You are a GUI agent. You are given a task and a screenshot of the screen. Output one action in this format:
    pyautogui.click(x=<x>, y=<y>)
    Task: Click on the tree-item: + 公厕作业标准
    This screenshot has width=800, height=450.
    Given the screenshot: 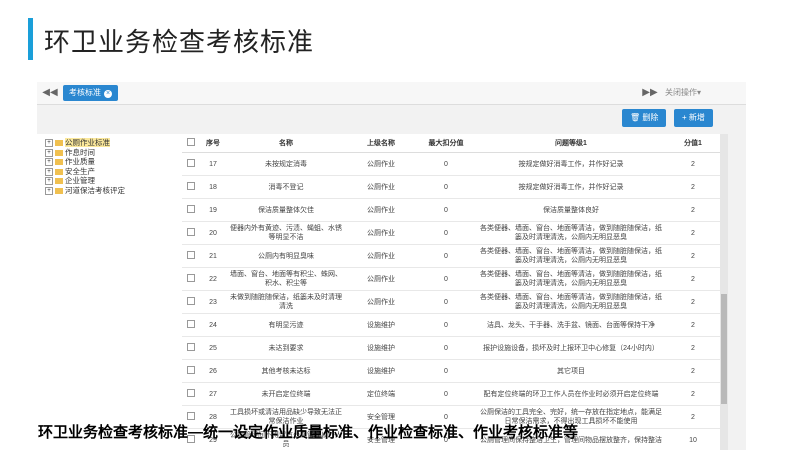 What is the action you would take?
    pyautogui.click(x=109, y=143)
    